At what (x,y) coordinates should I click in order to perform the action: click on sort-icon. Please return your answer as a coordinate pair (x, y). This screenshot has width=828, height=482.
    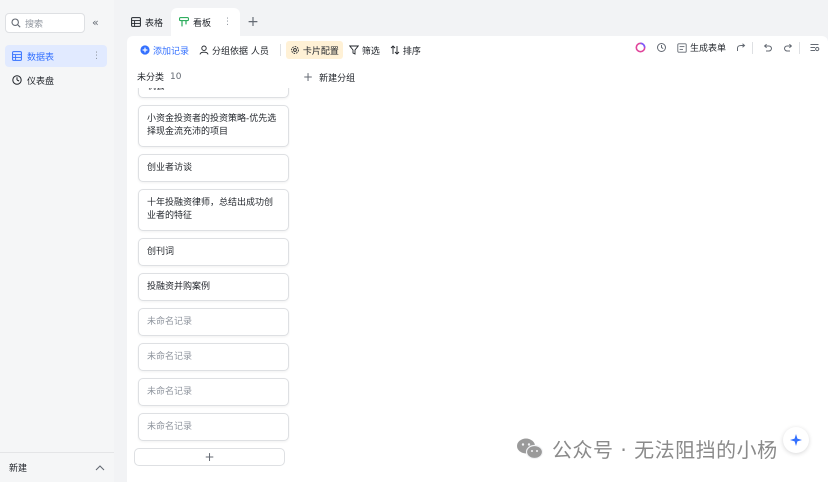
    Looking at the image, I should click on (395, 50).